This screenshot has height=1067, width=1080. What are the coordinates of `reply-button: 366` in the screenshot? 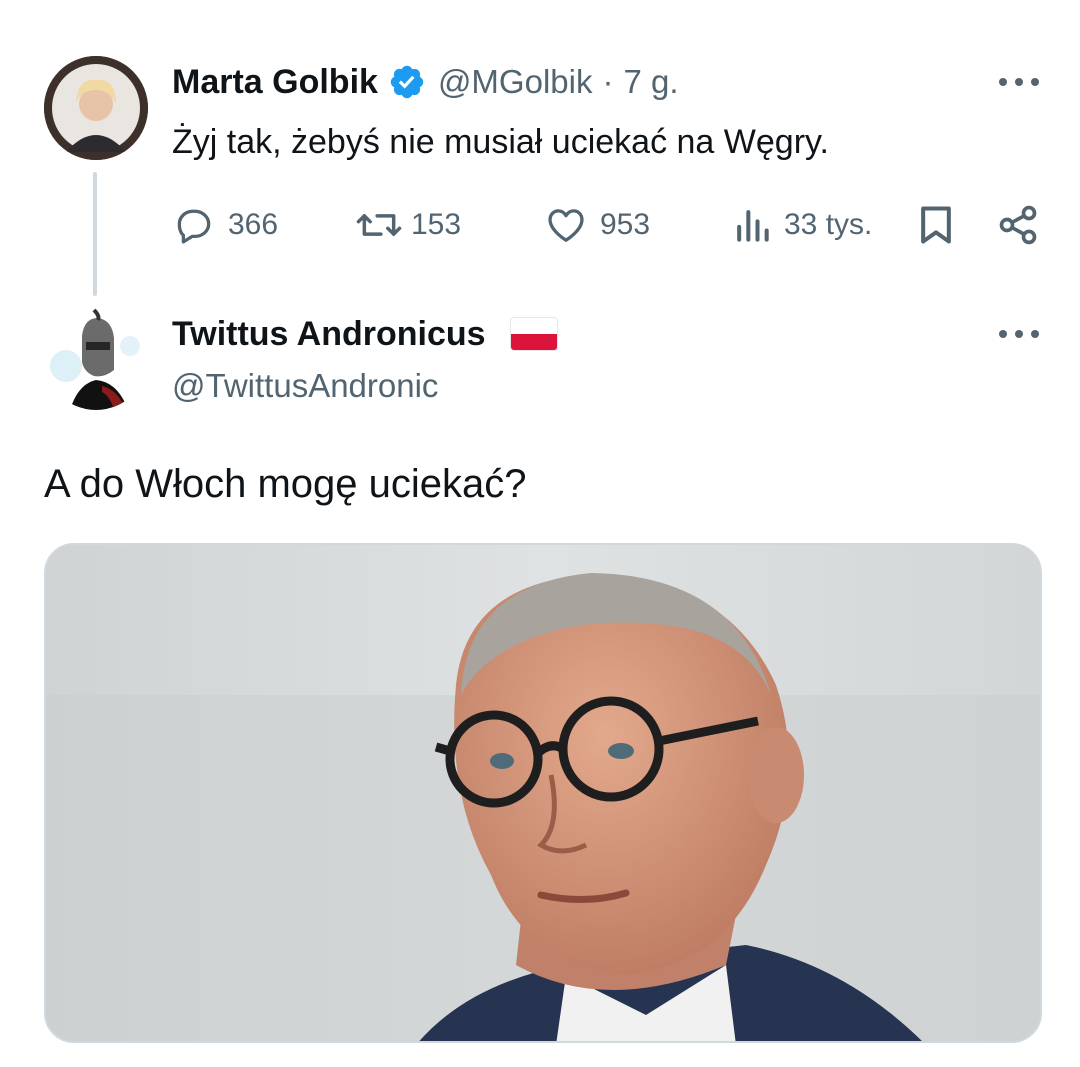 It's located at (225, 225).